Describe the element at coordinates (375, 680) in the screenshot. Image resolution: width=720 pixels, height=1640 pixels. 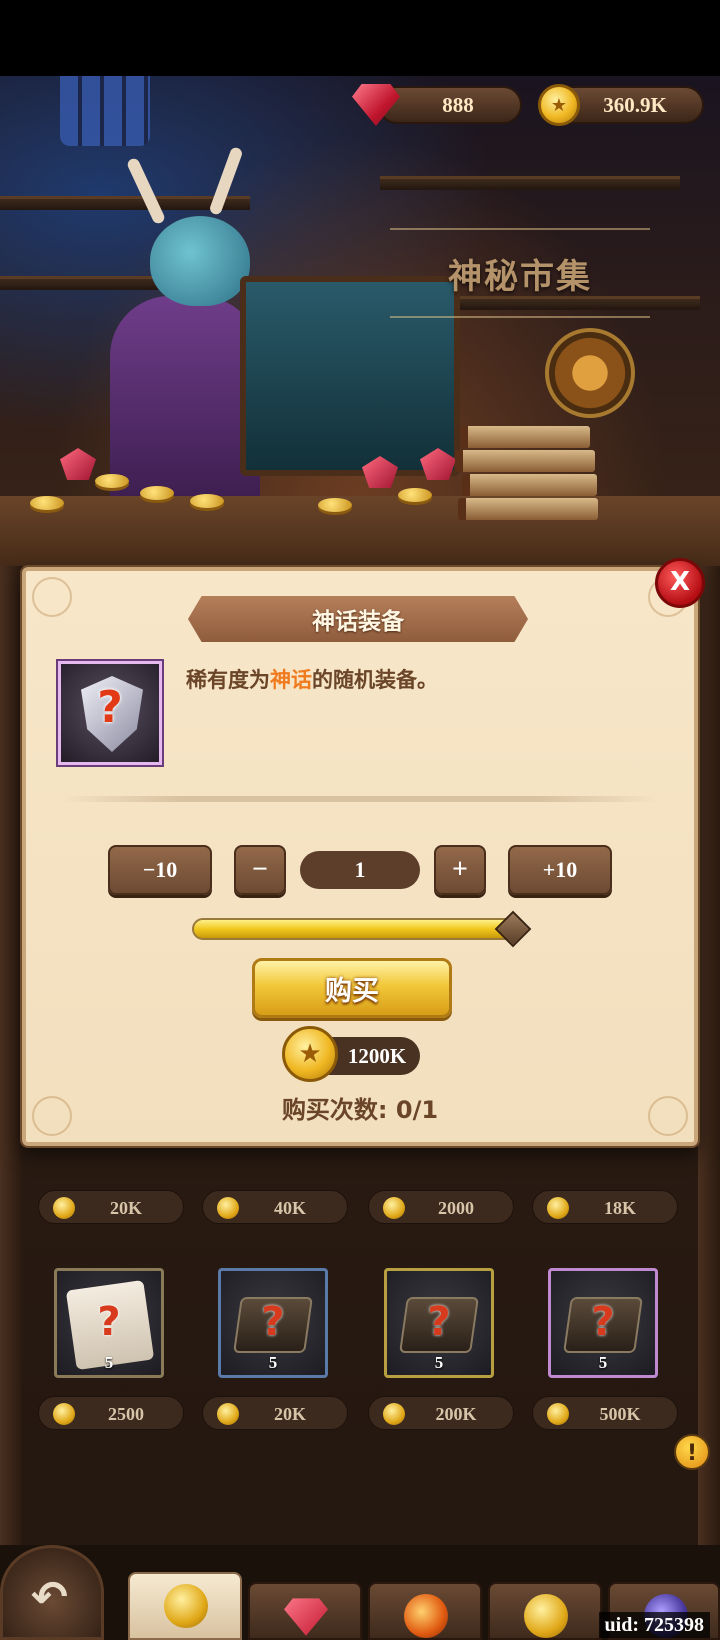
I see `description-suffix: 的随机装备。` at that location.